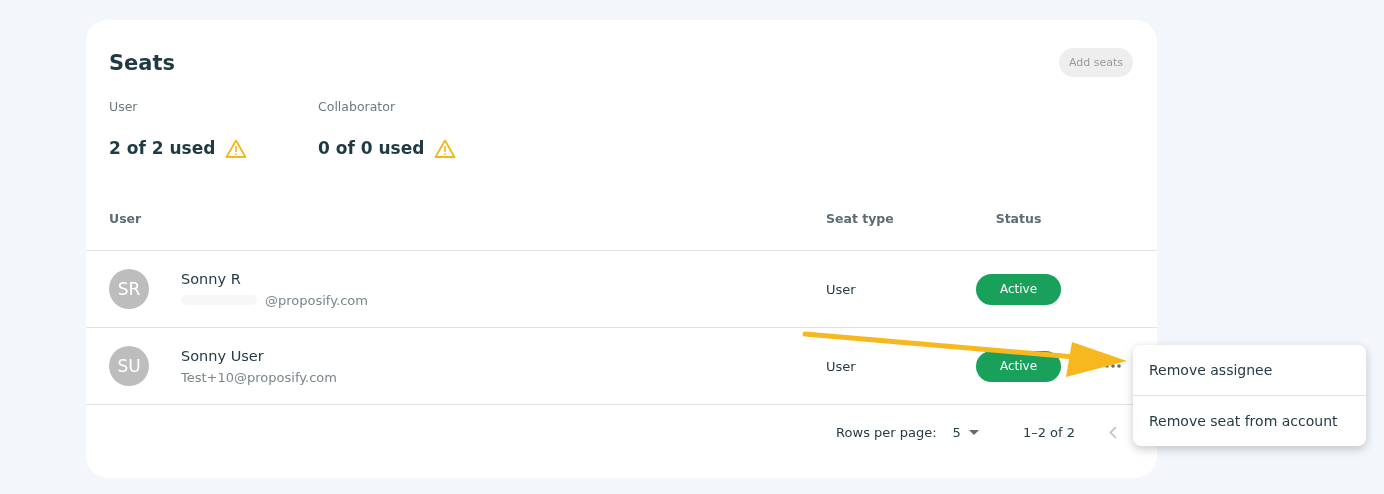 This screenshot has height=494, width=1384. What do you see at coordinates (1018, 218) in the screenshot?
I see `column-header: Status` at bounding box center [1018, 218].